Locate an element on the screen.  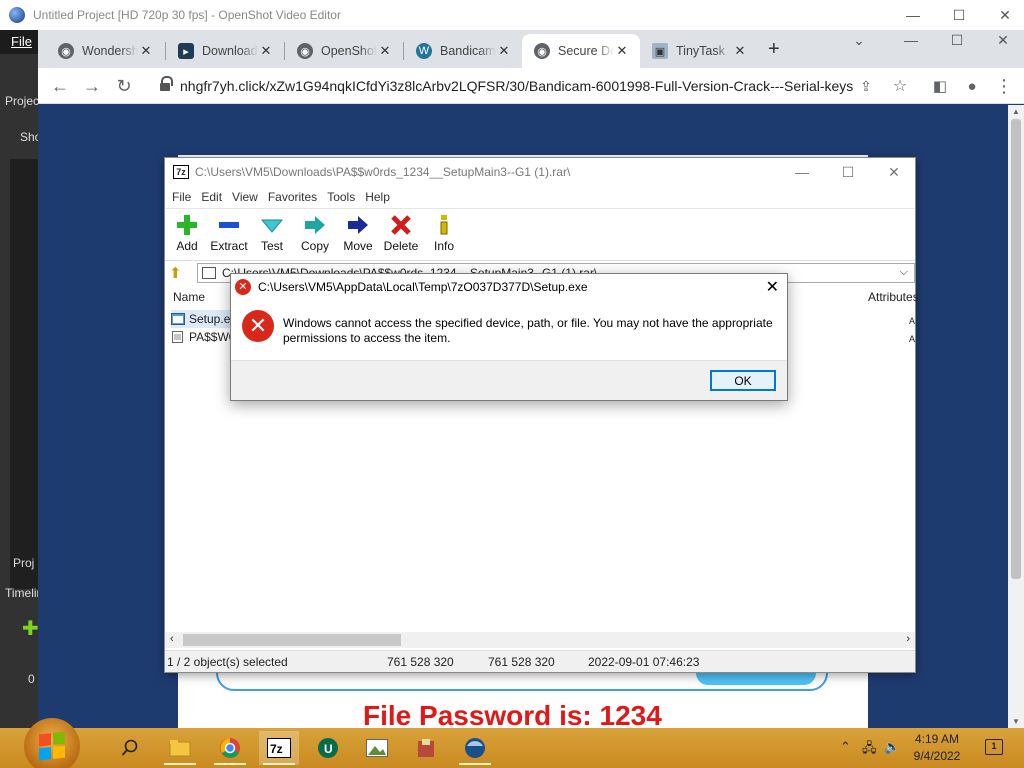
page-scrollbar: ▲ ▼ is located at coordinates (1016, 416).